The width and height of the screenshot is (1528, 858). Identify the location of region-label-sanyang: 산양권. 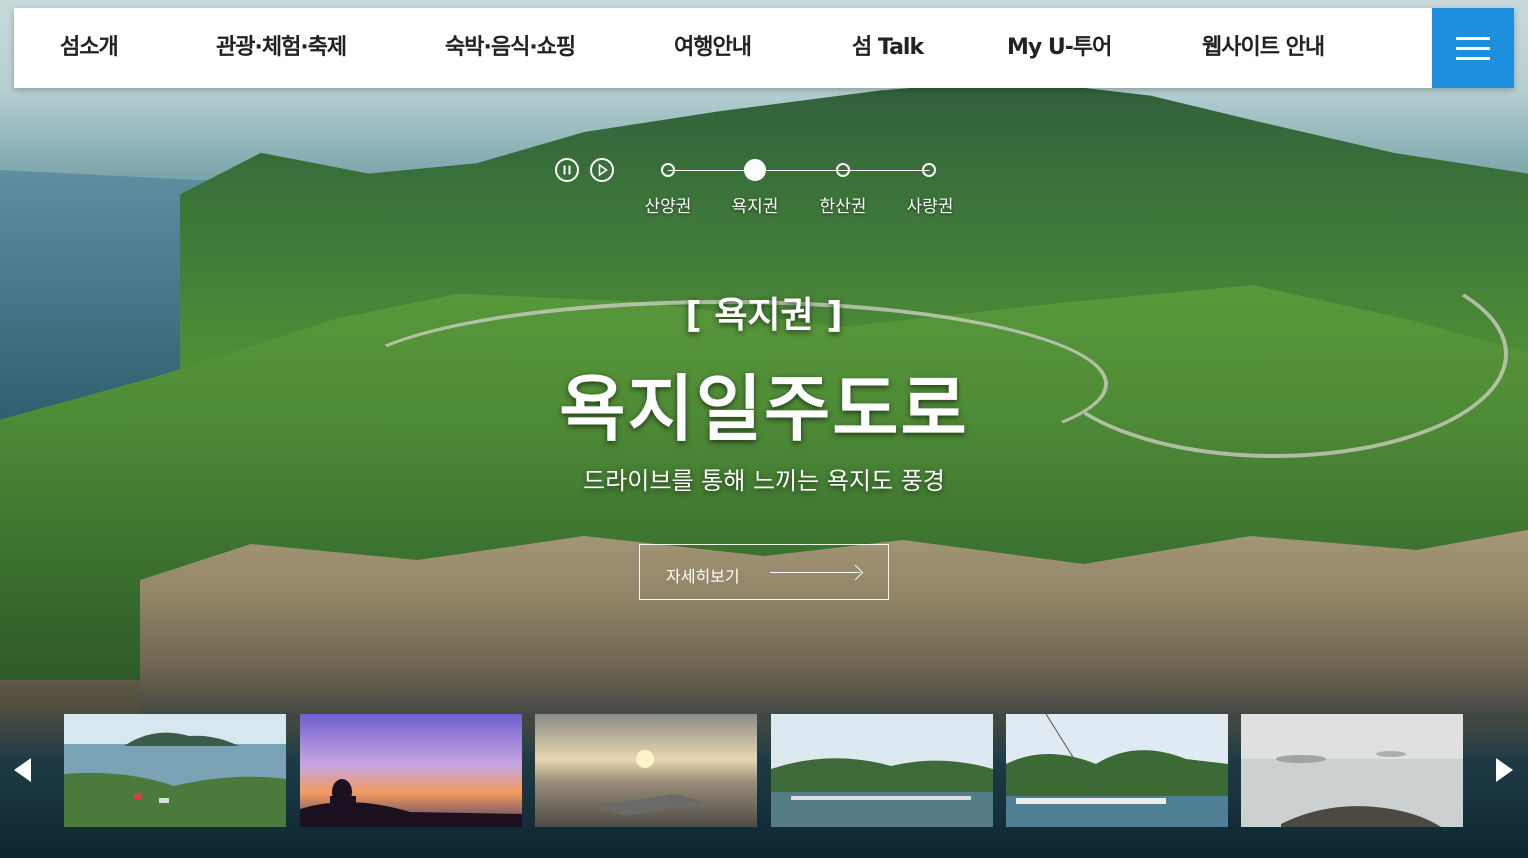
(668, 204).